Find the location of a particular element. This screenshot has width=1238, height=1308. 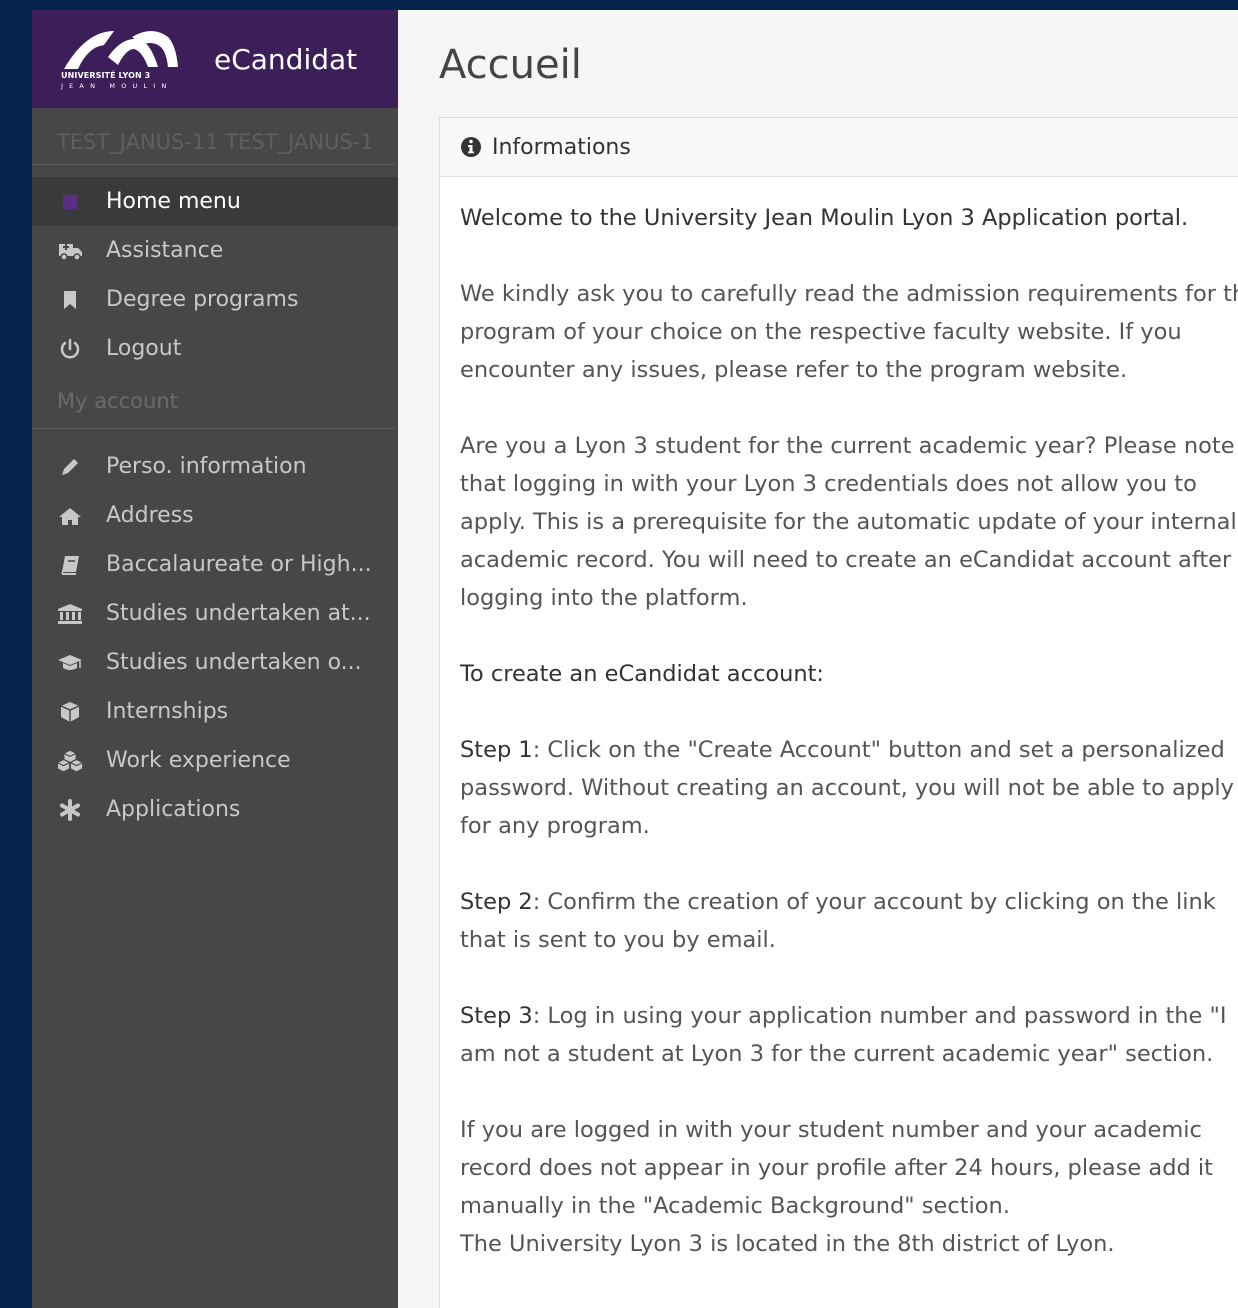

menu-item-assistance: Assistance is located at coordinates (215, 250).